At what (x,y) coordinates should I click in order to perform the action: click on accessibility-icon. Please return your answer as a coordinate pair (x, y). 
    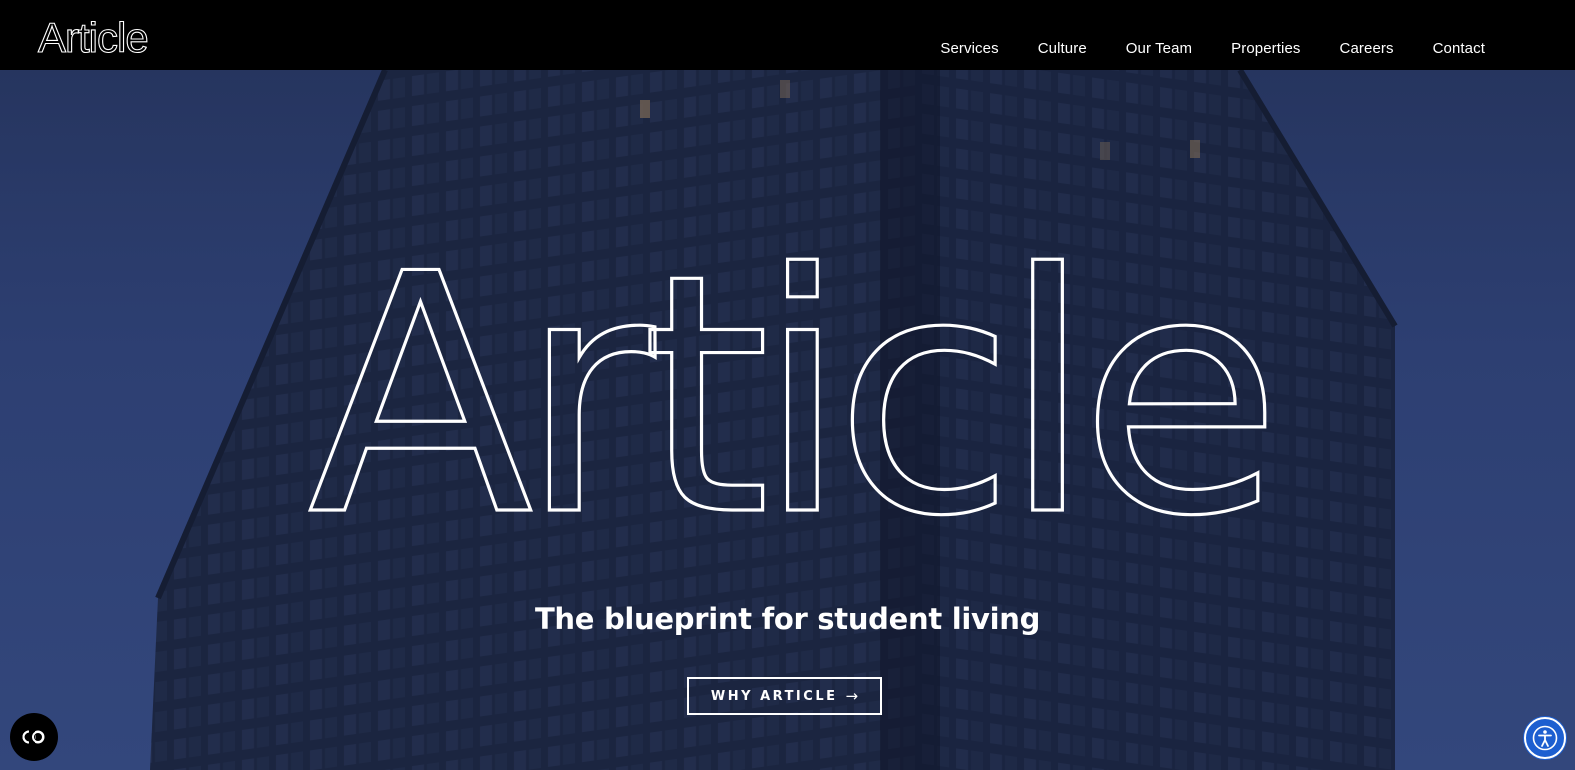
    Looking at the image, I should click on (1545, 738).